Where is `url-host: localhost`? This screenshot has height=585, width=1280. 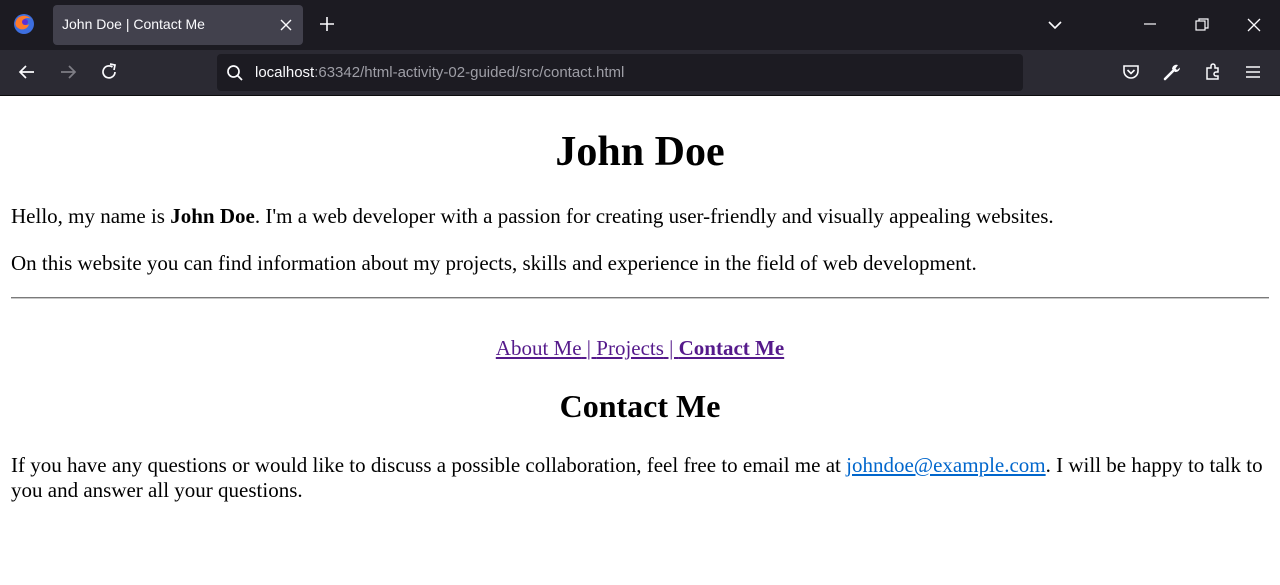
url-host: localhost is located at coordinates (285, 72).